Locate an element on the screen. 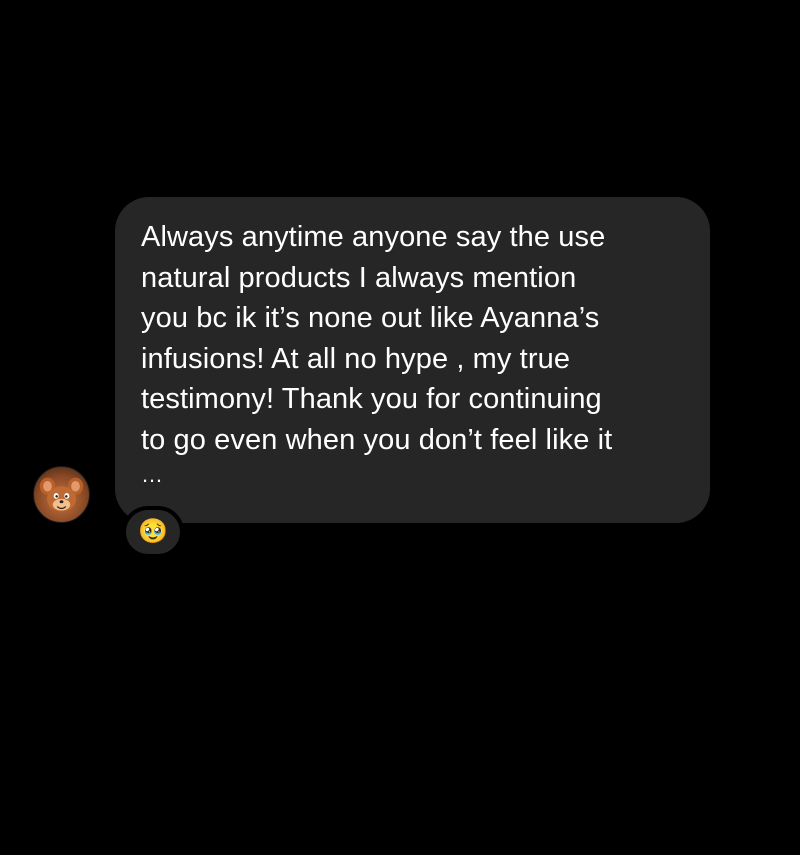  reaction-badge: 🥹 is located at coordinates (153, 532).